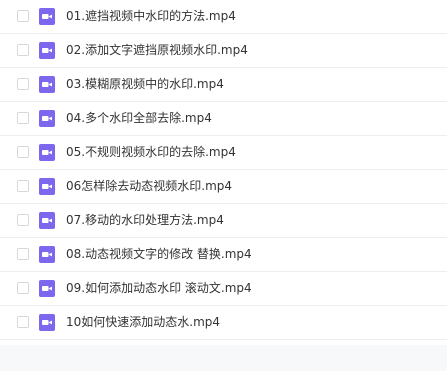 This screenshot has width=447, height=371. I want to click on file-row: 03.模糊原视频中的水印.mp4, so click(223, 85).